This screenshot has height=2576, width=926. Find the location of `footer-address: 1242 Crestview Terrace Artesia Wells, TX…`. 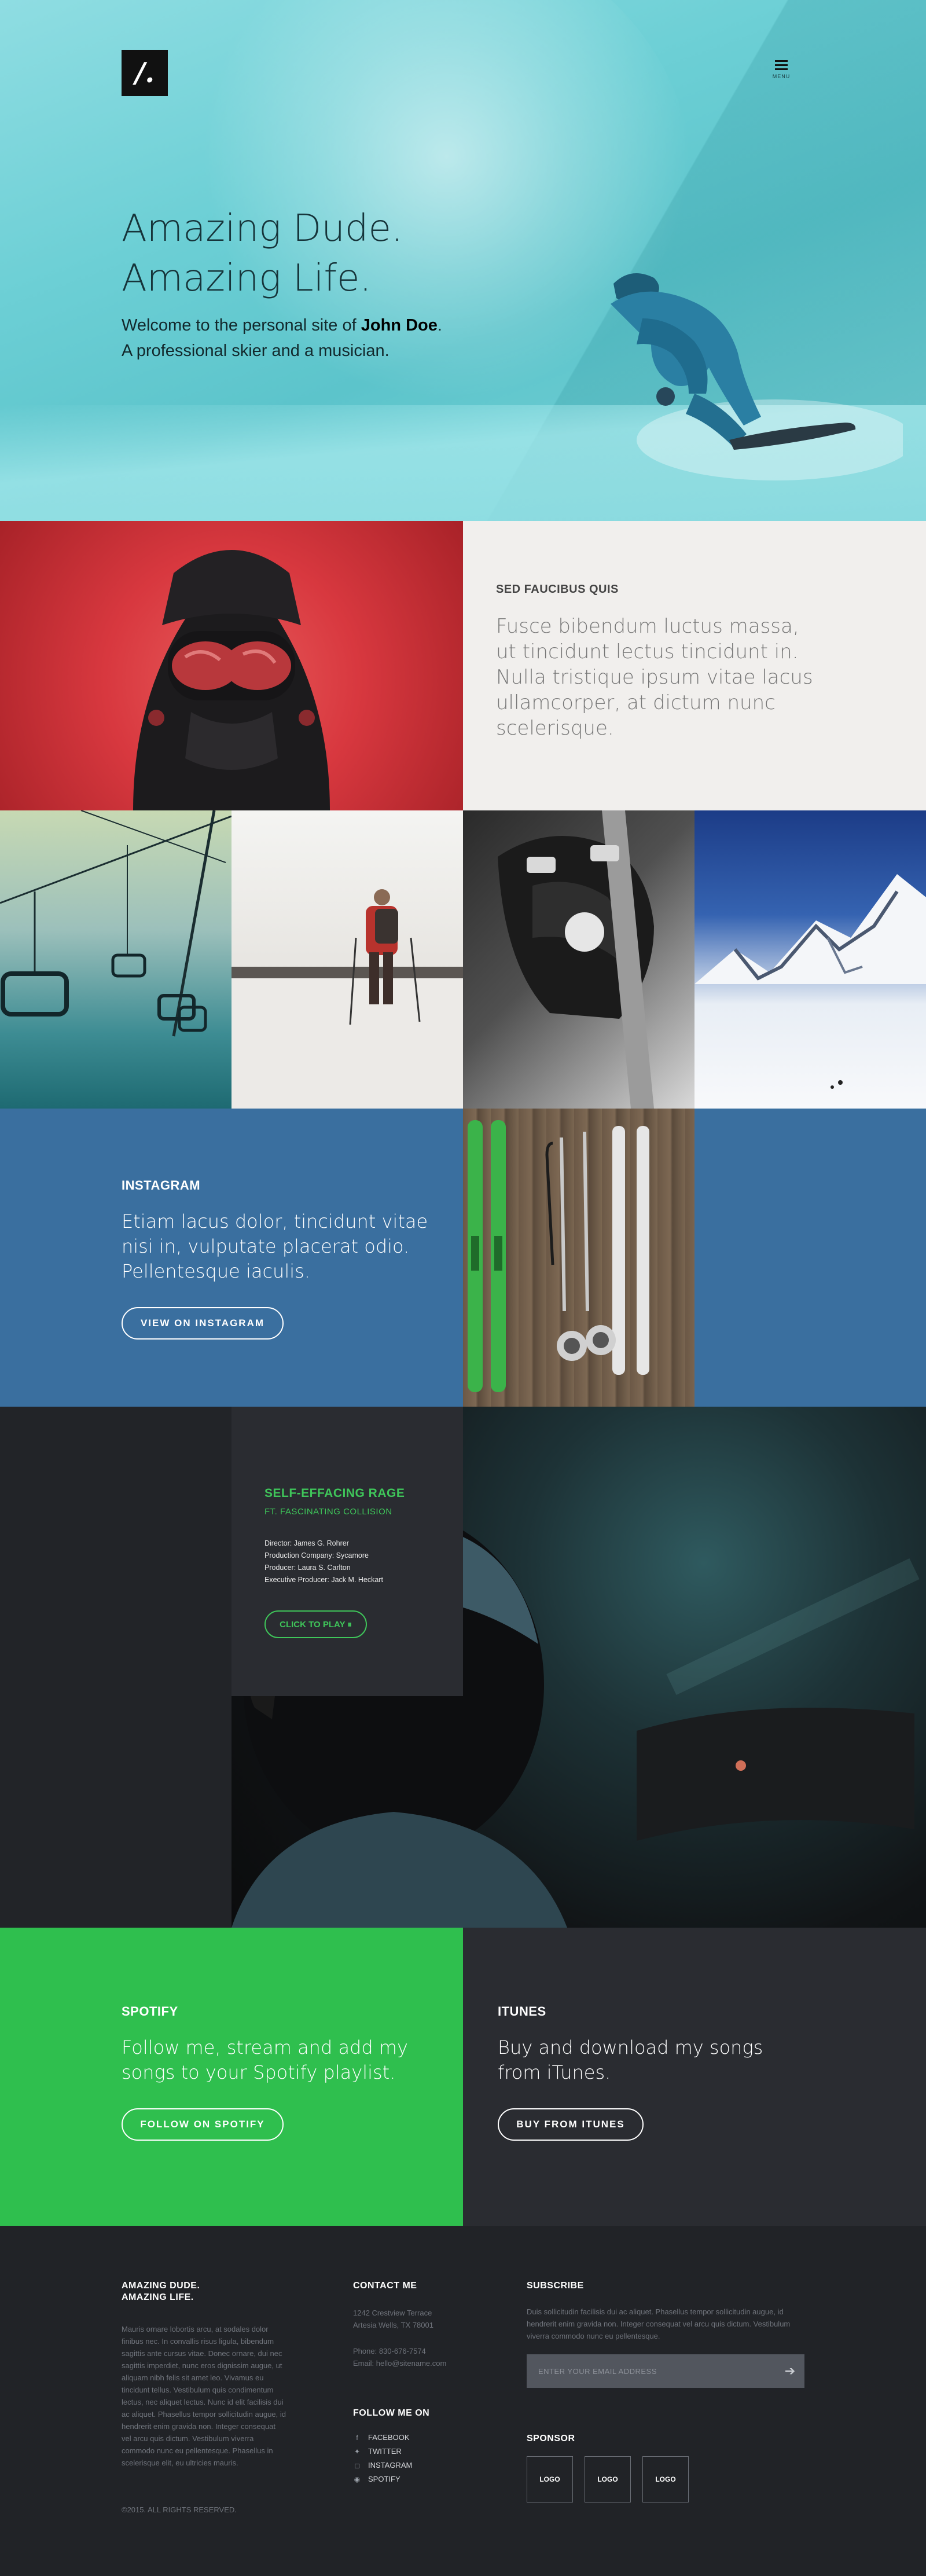

footer-address: 1242 Crestview Terrace Artesia Wells, TX… is located at coordinates (393, 2319).